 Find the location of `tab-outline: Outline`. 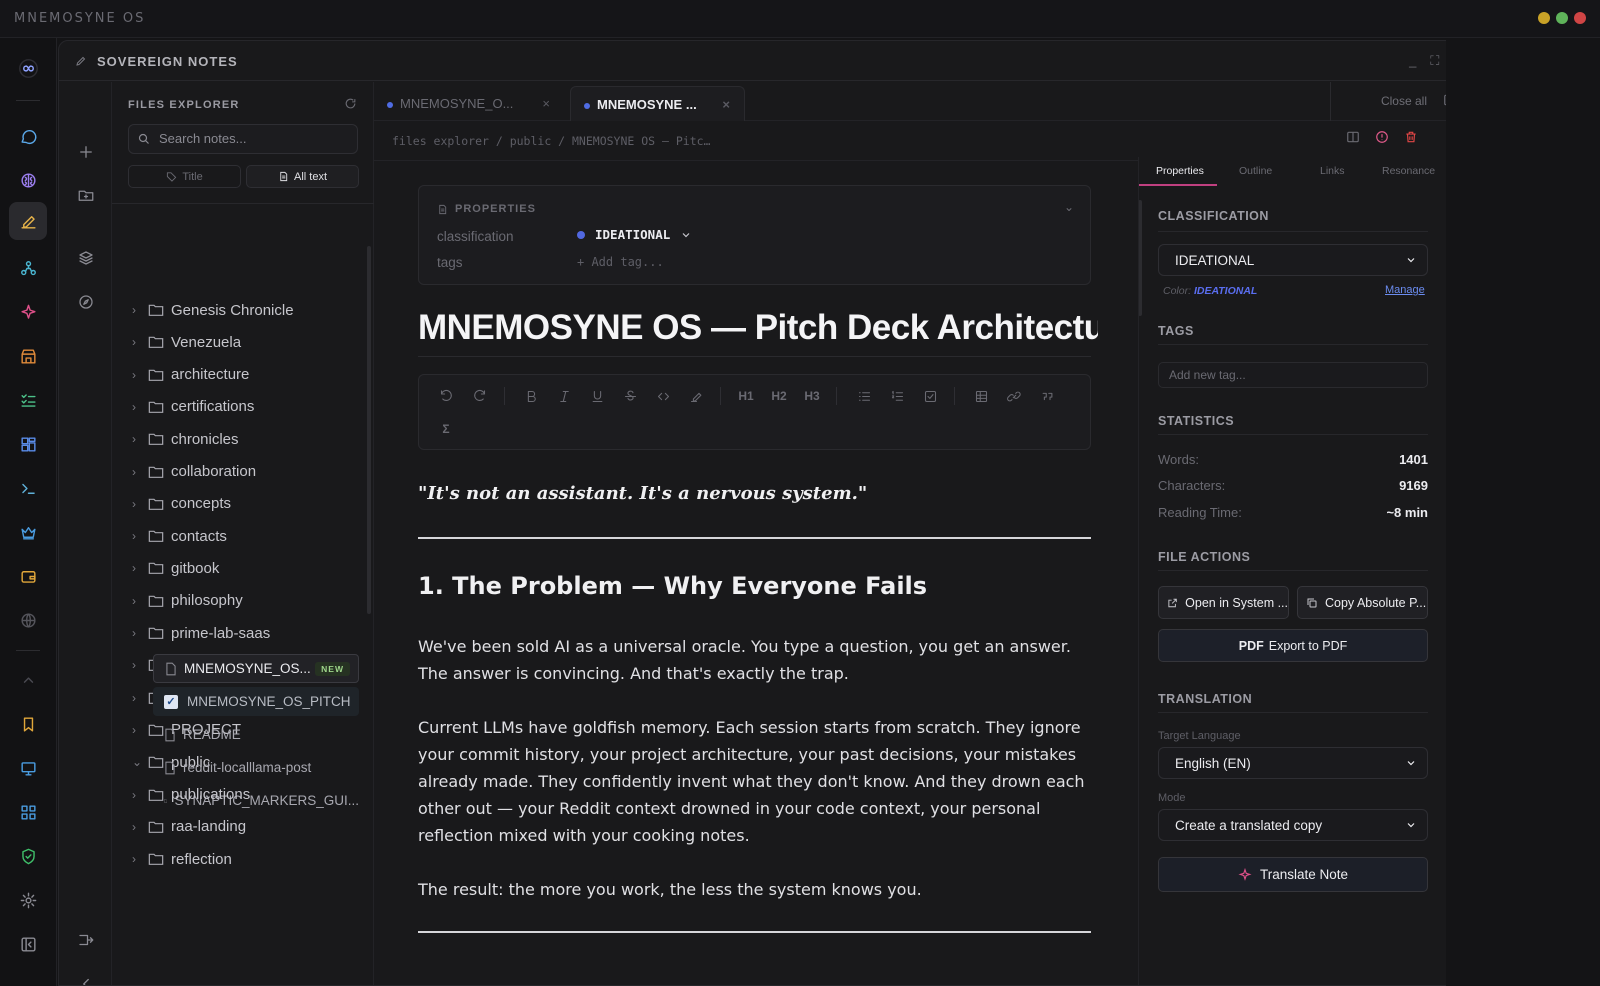

tab-outline: Outline is located at coordinates (1255, 171).